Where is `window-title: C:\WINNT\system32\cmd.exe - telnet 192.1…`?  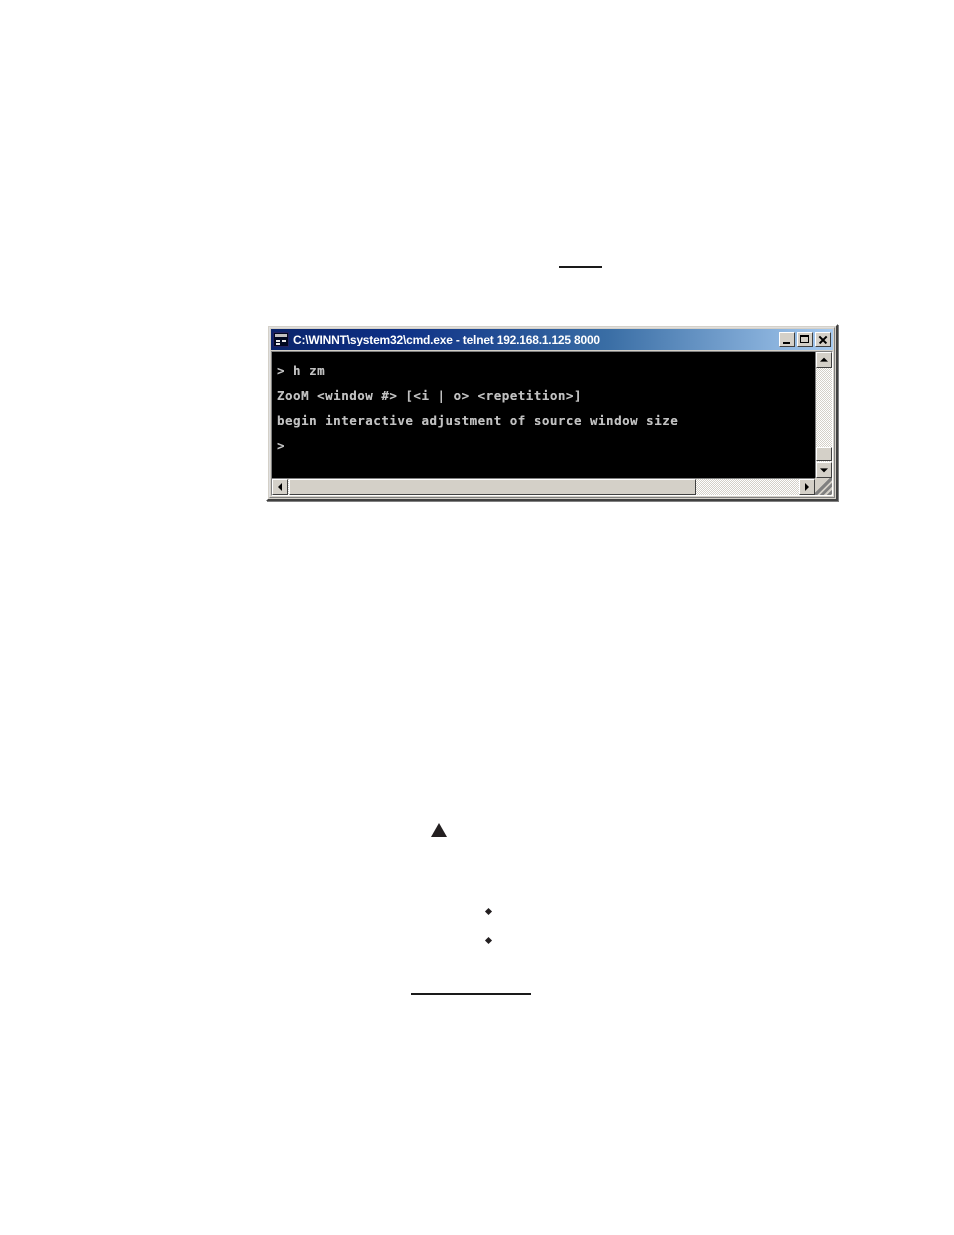
window-title: C:\WINNT\system32\cmd.exe - telnet 192.1… is located at coordinates (446, 339).